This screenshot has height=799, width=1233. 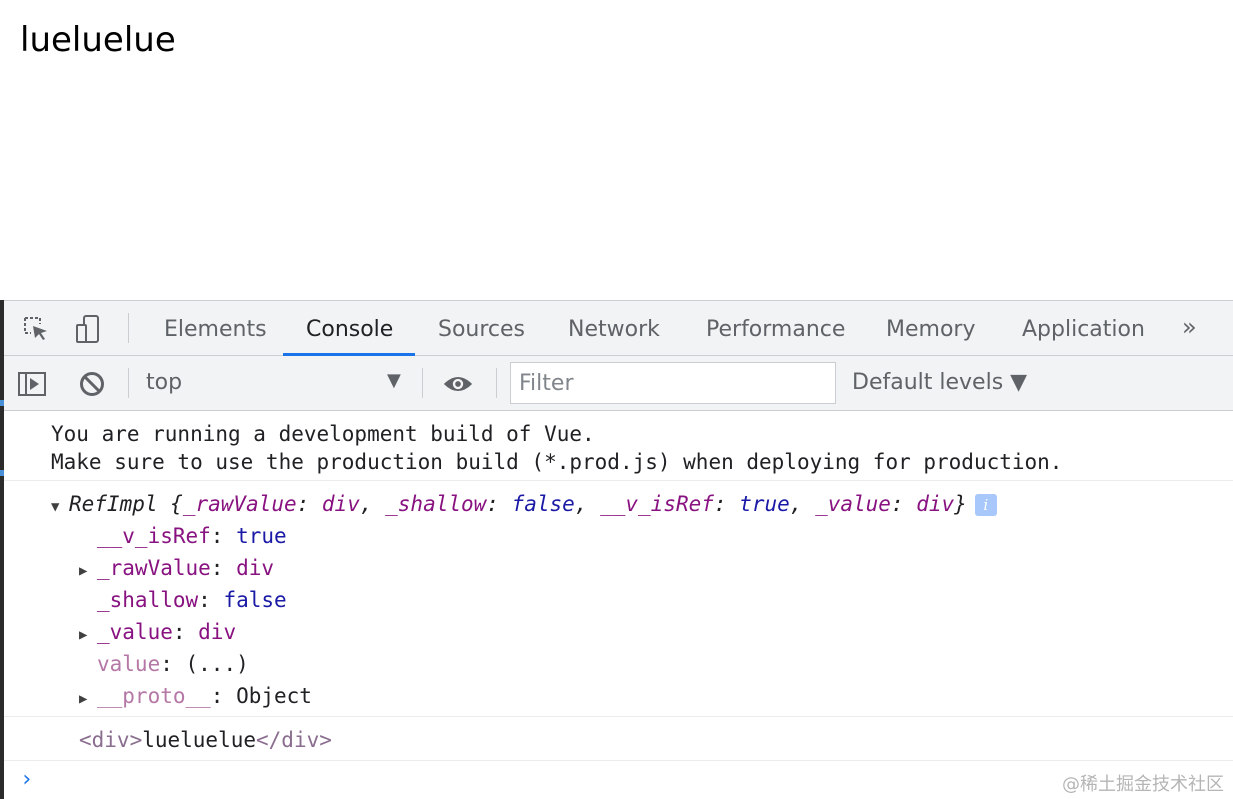 What do you see at coordinates (26, 779) in the screenshot?
I see `console-prompt-icon: ›` at bounding box center [26, 779].